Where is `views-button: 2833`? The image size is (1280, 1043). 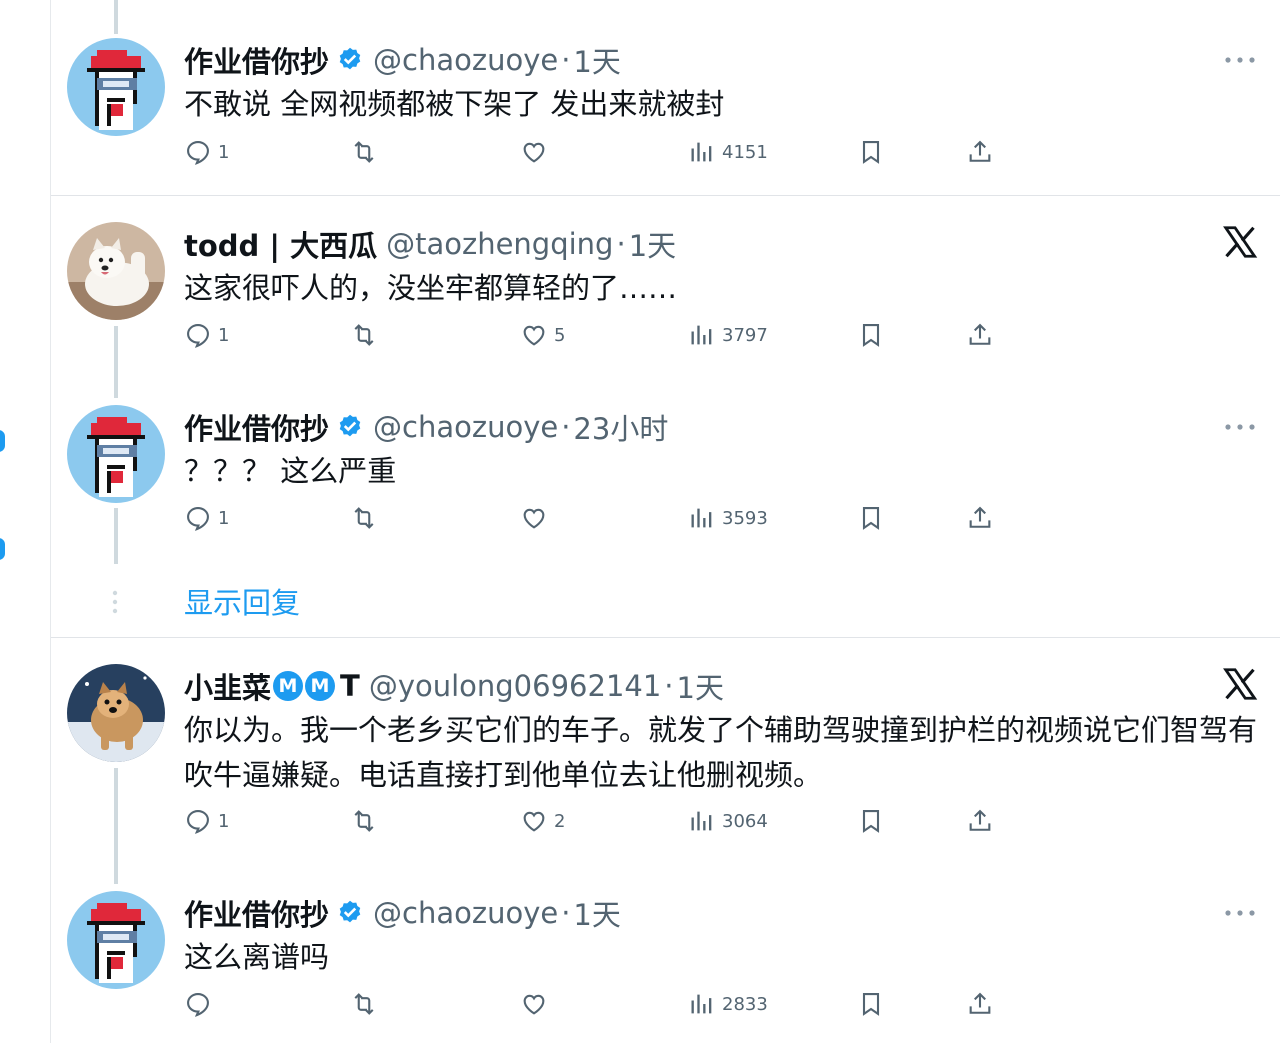 views-button: 2833 is located at coordinates (728, 1004).